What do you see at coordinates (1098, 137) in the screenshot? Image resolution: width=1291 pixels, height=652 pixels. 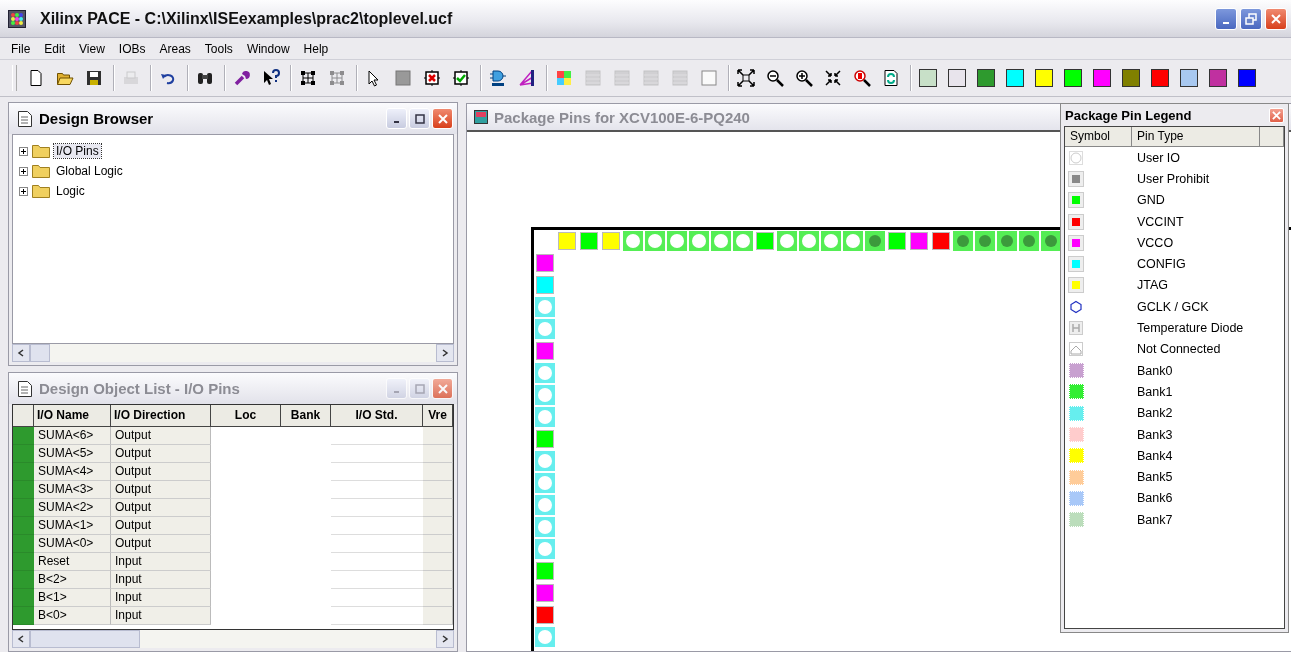 I see `column-header: Symbol` at bounding box center [1098, 137].